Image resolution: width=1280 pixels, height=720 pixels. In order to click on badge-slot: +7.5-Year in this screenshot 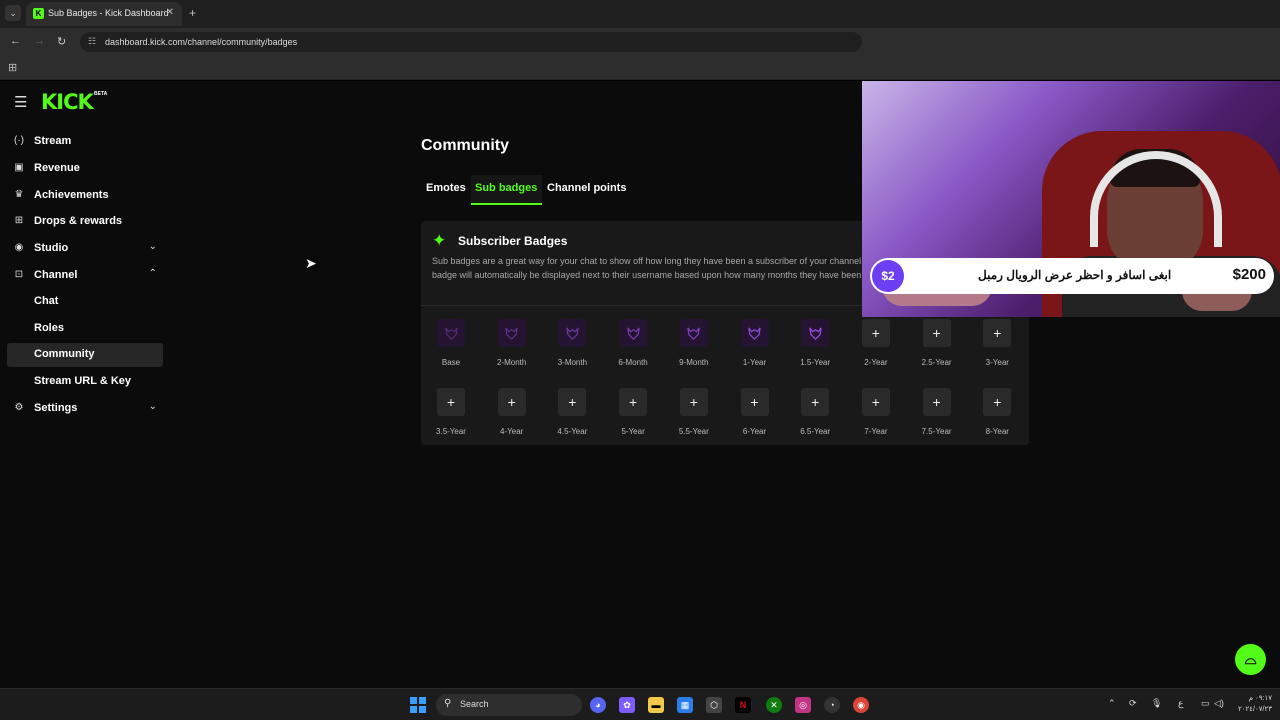, I will do `click(932, 416)`.